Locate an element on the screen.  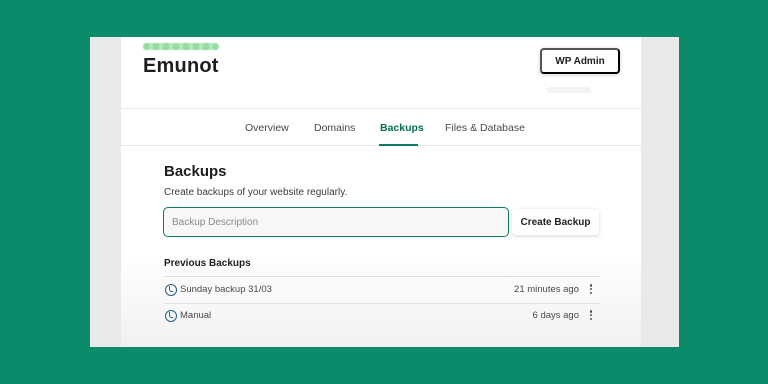
backup-time: 6 days ago is located at coordinates (555, 315).